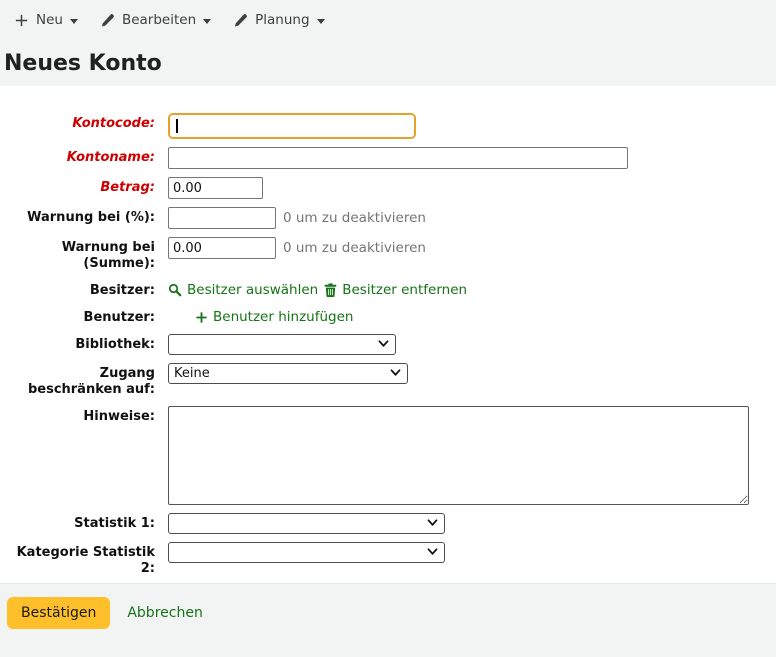 Image resolution: width=776 pixels, height=657 pixels. I want to click on edit-button-label: Bearbeiten, so click(159, 20).